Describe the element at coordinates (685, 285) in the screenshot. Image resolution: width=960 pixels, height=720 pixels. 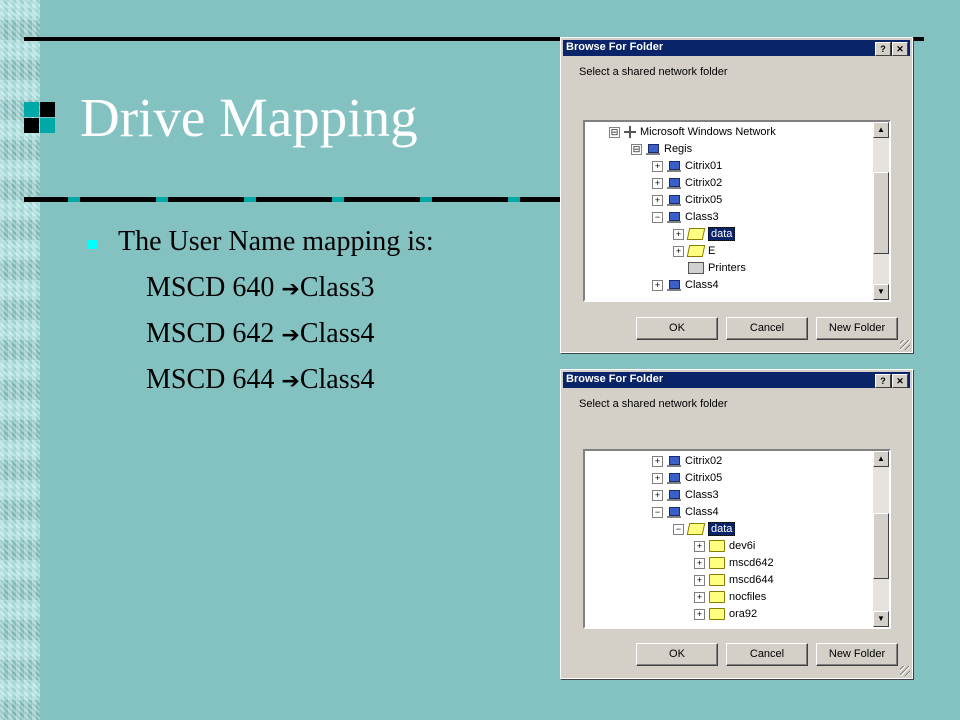
I see `tree-node: + Class4` at that location.